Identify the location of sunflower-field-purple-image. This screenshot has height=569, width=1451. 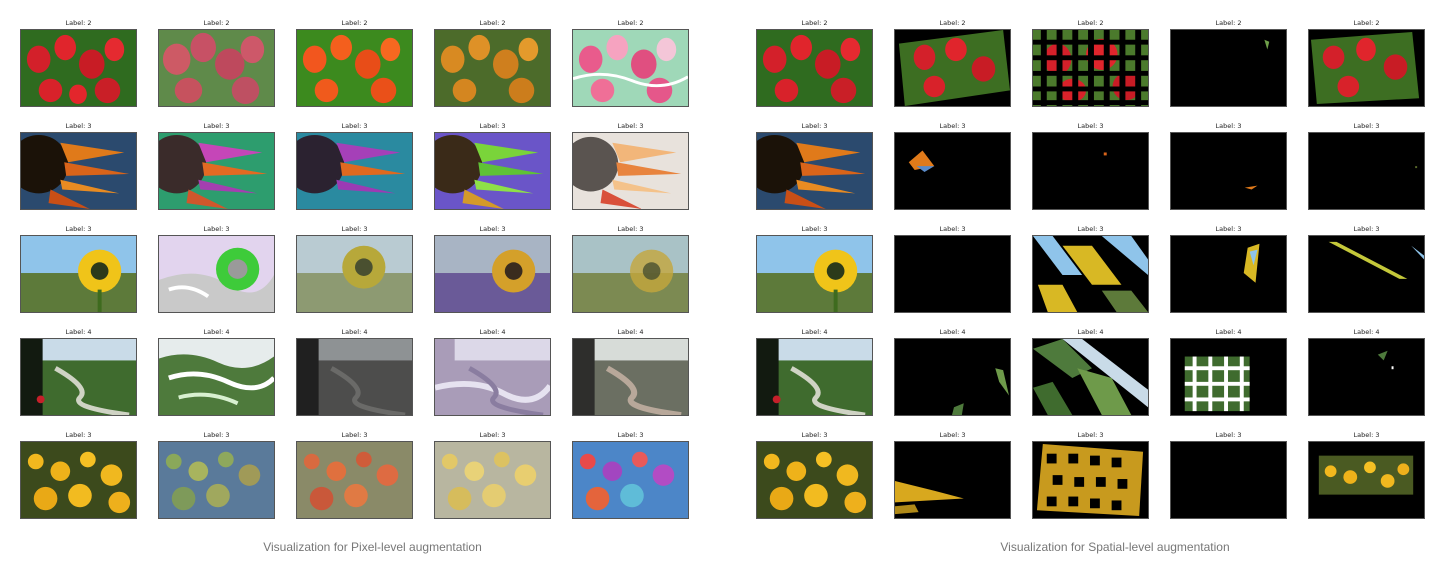
(492, 274).